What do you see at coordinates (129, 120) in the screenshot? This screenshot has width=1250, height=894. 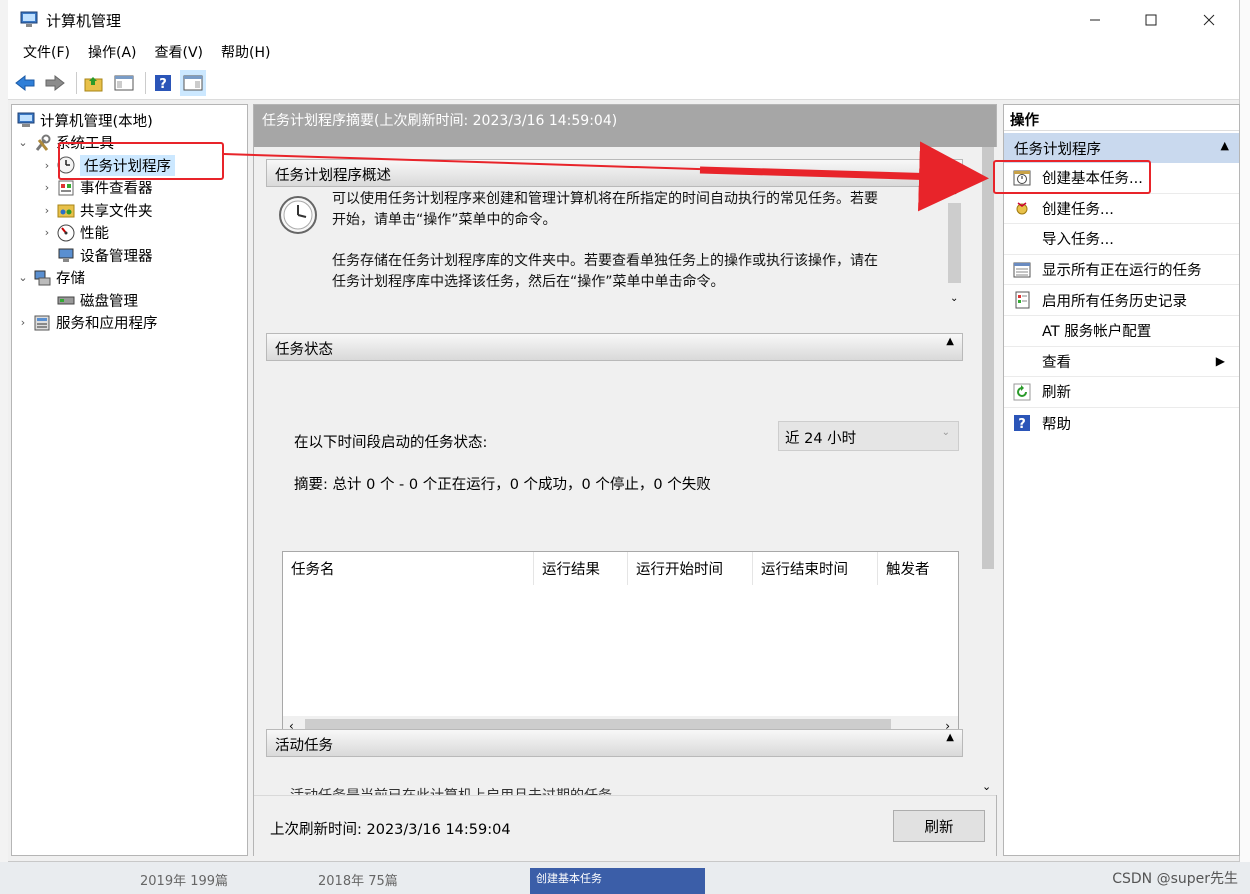 I see `tree-item-root: 计算机管理(本地)` at bounding box center [129, 120].